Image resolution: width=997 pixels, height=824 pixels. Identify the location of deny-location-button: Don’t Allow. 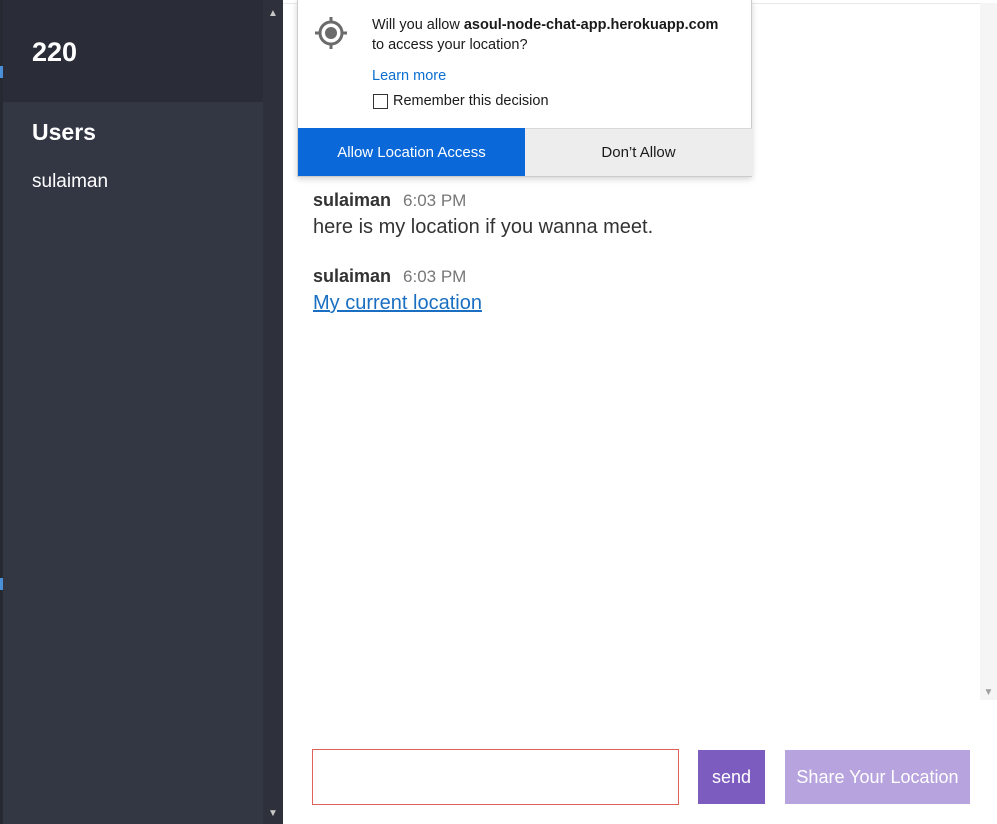
(638, 152).